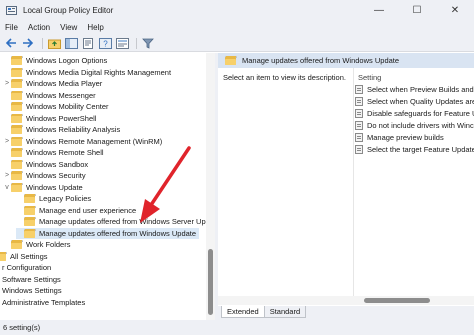 This screenshot has width=474, height=335. What do you see at coordinates (420, 90) in the screenshot?
I see `setting-label: Select when Preview Builds and F` at bounding box center [420, 90].